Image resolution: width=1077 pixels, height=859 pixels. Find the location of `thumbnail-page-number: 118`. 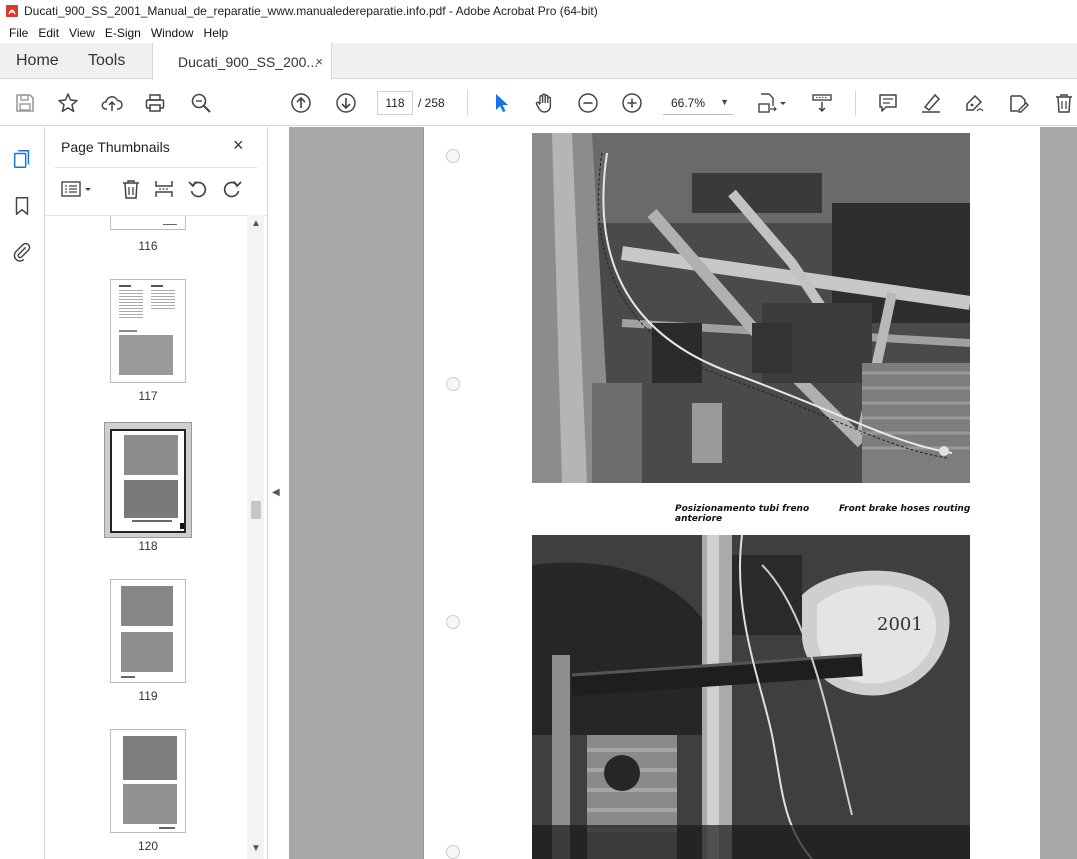

thumbnail-page-number: 118 is located at coordinates (148, 546).